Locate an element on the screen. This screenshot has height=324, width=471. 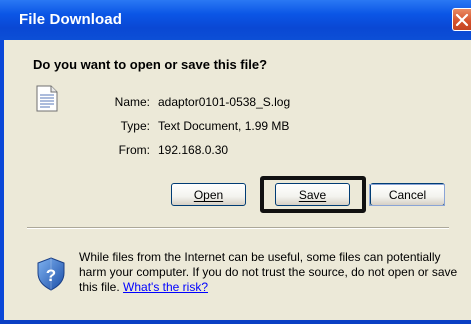
window-title: File Download is located at coordinates (70, 19).